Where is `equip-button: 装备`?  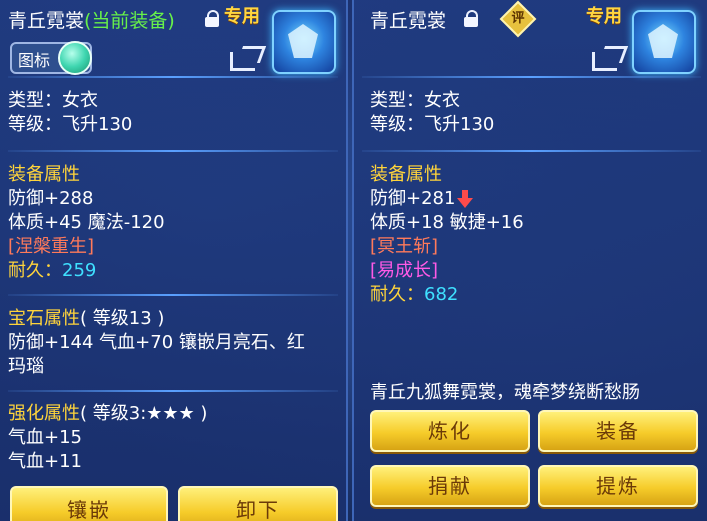
equip-button: 装备 is located at coordinates (618, 431).